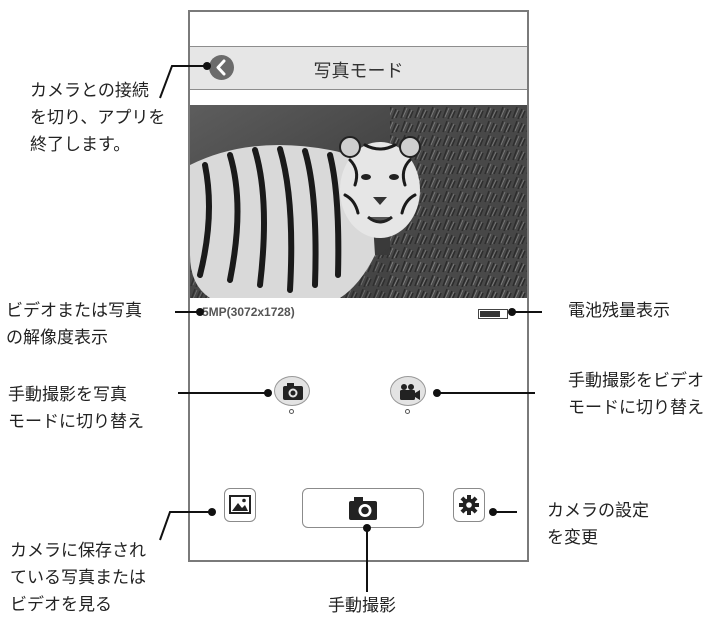  What do you see at coordinates (362, 606) in the screenshot?
I see `shutter-description: 手動撮影` at bounding box center [362, 606].